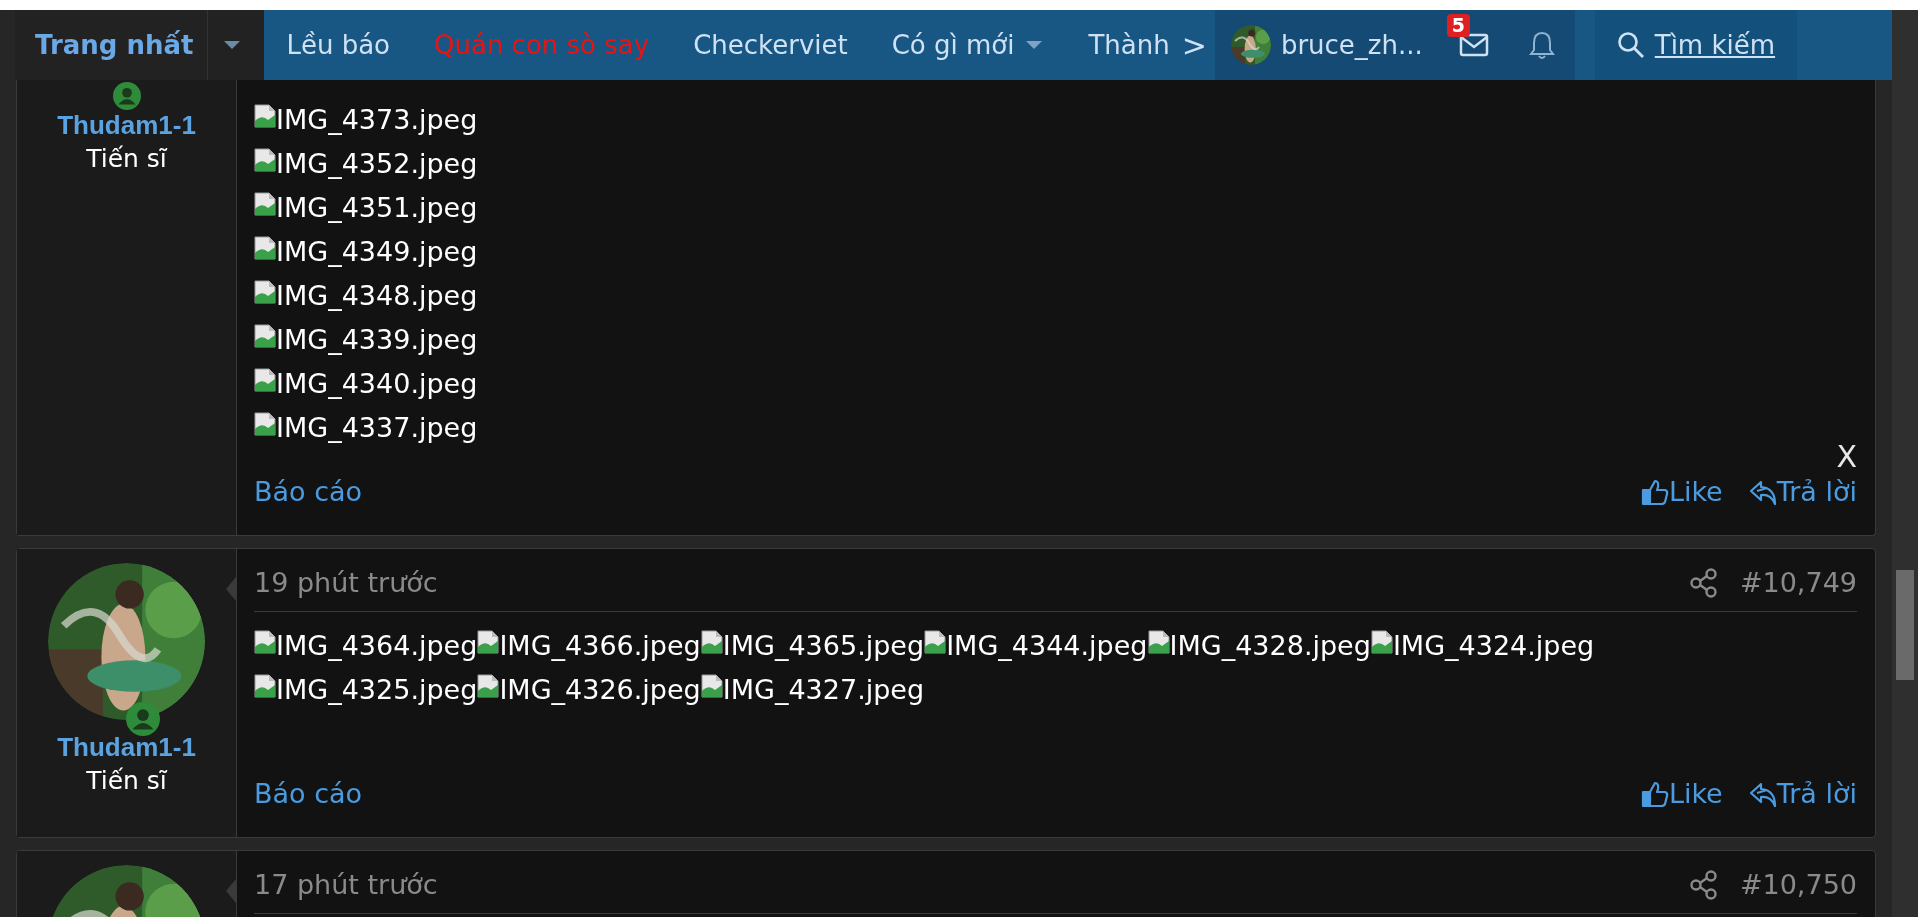 This screenshot has width=1918, height=917. I want to click on image-filename: IMG_4344.jpeg, so click(1047, 646).